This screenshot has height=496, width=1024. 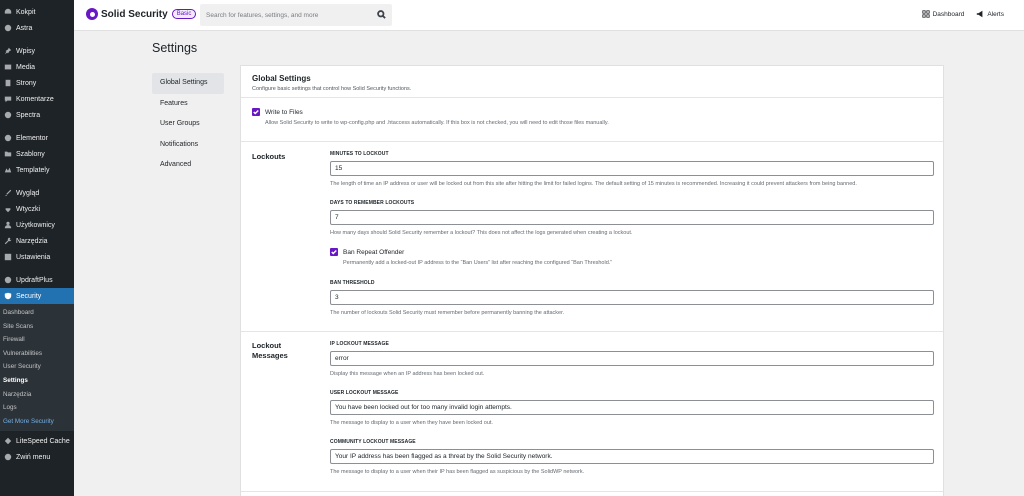 I want to click on write-files-checkbox-row: Write to Files, so click(x=597, y=112).